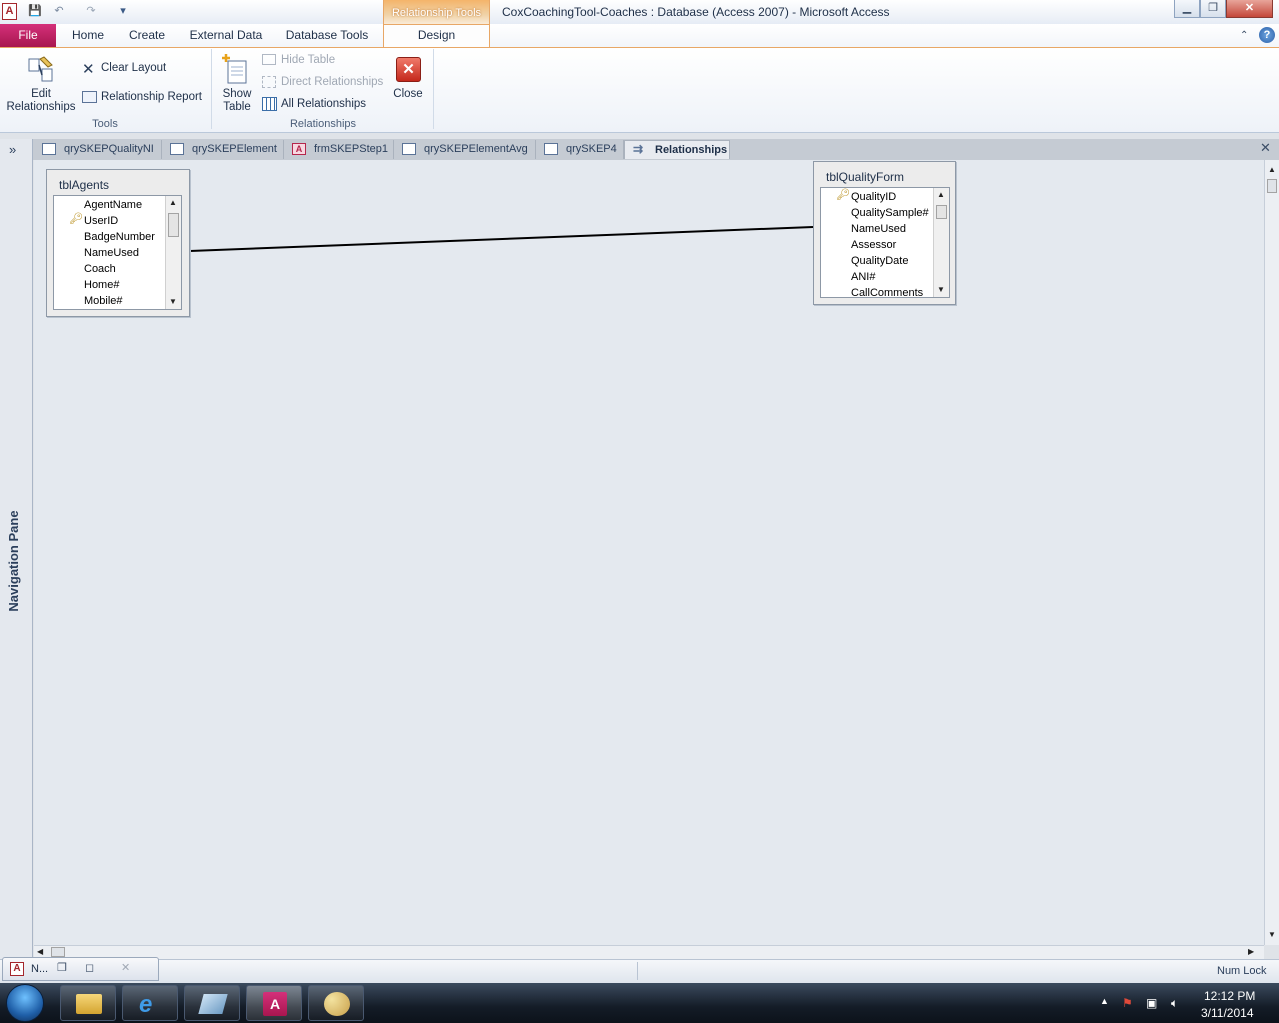 Image resolution: width=1279 pixels, height=1023 pixels. Describe the element at coordinates (1242, 971) in the screenshot. I see `num-lock-indicator: Num Lock` at that location.